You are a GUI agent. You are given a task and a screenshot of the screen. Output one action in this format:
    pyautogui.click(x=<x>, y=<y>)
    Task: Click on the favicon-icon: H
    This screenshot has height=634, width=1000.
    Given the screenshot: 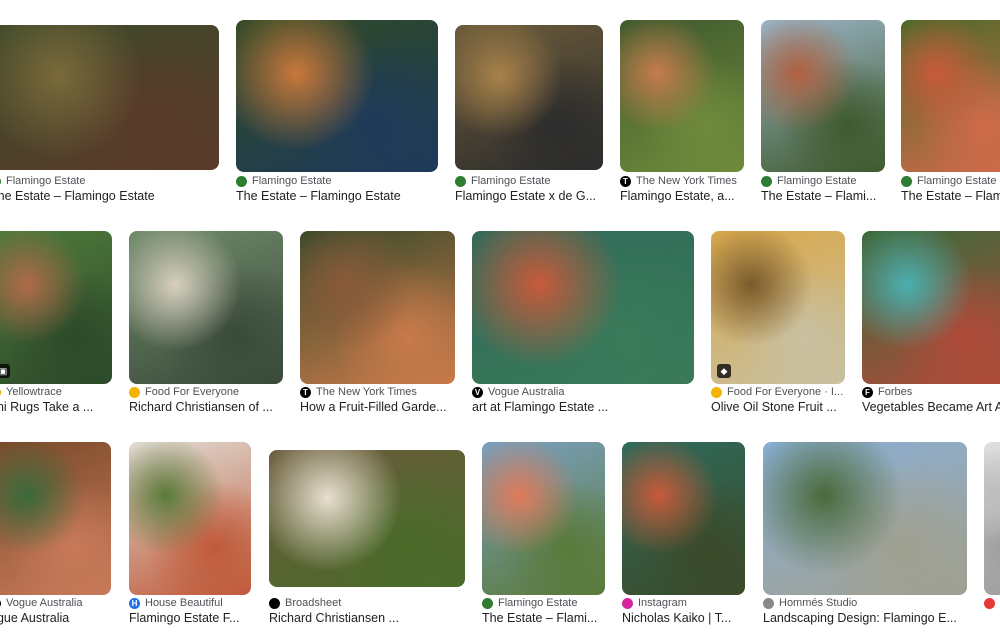 What is the action you would take?
    pyautogui.click(x=134, y=603)
    